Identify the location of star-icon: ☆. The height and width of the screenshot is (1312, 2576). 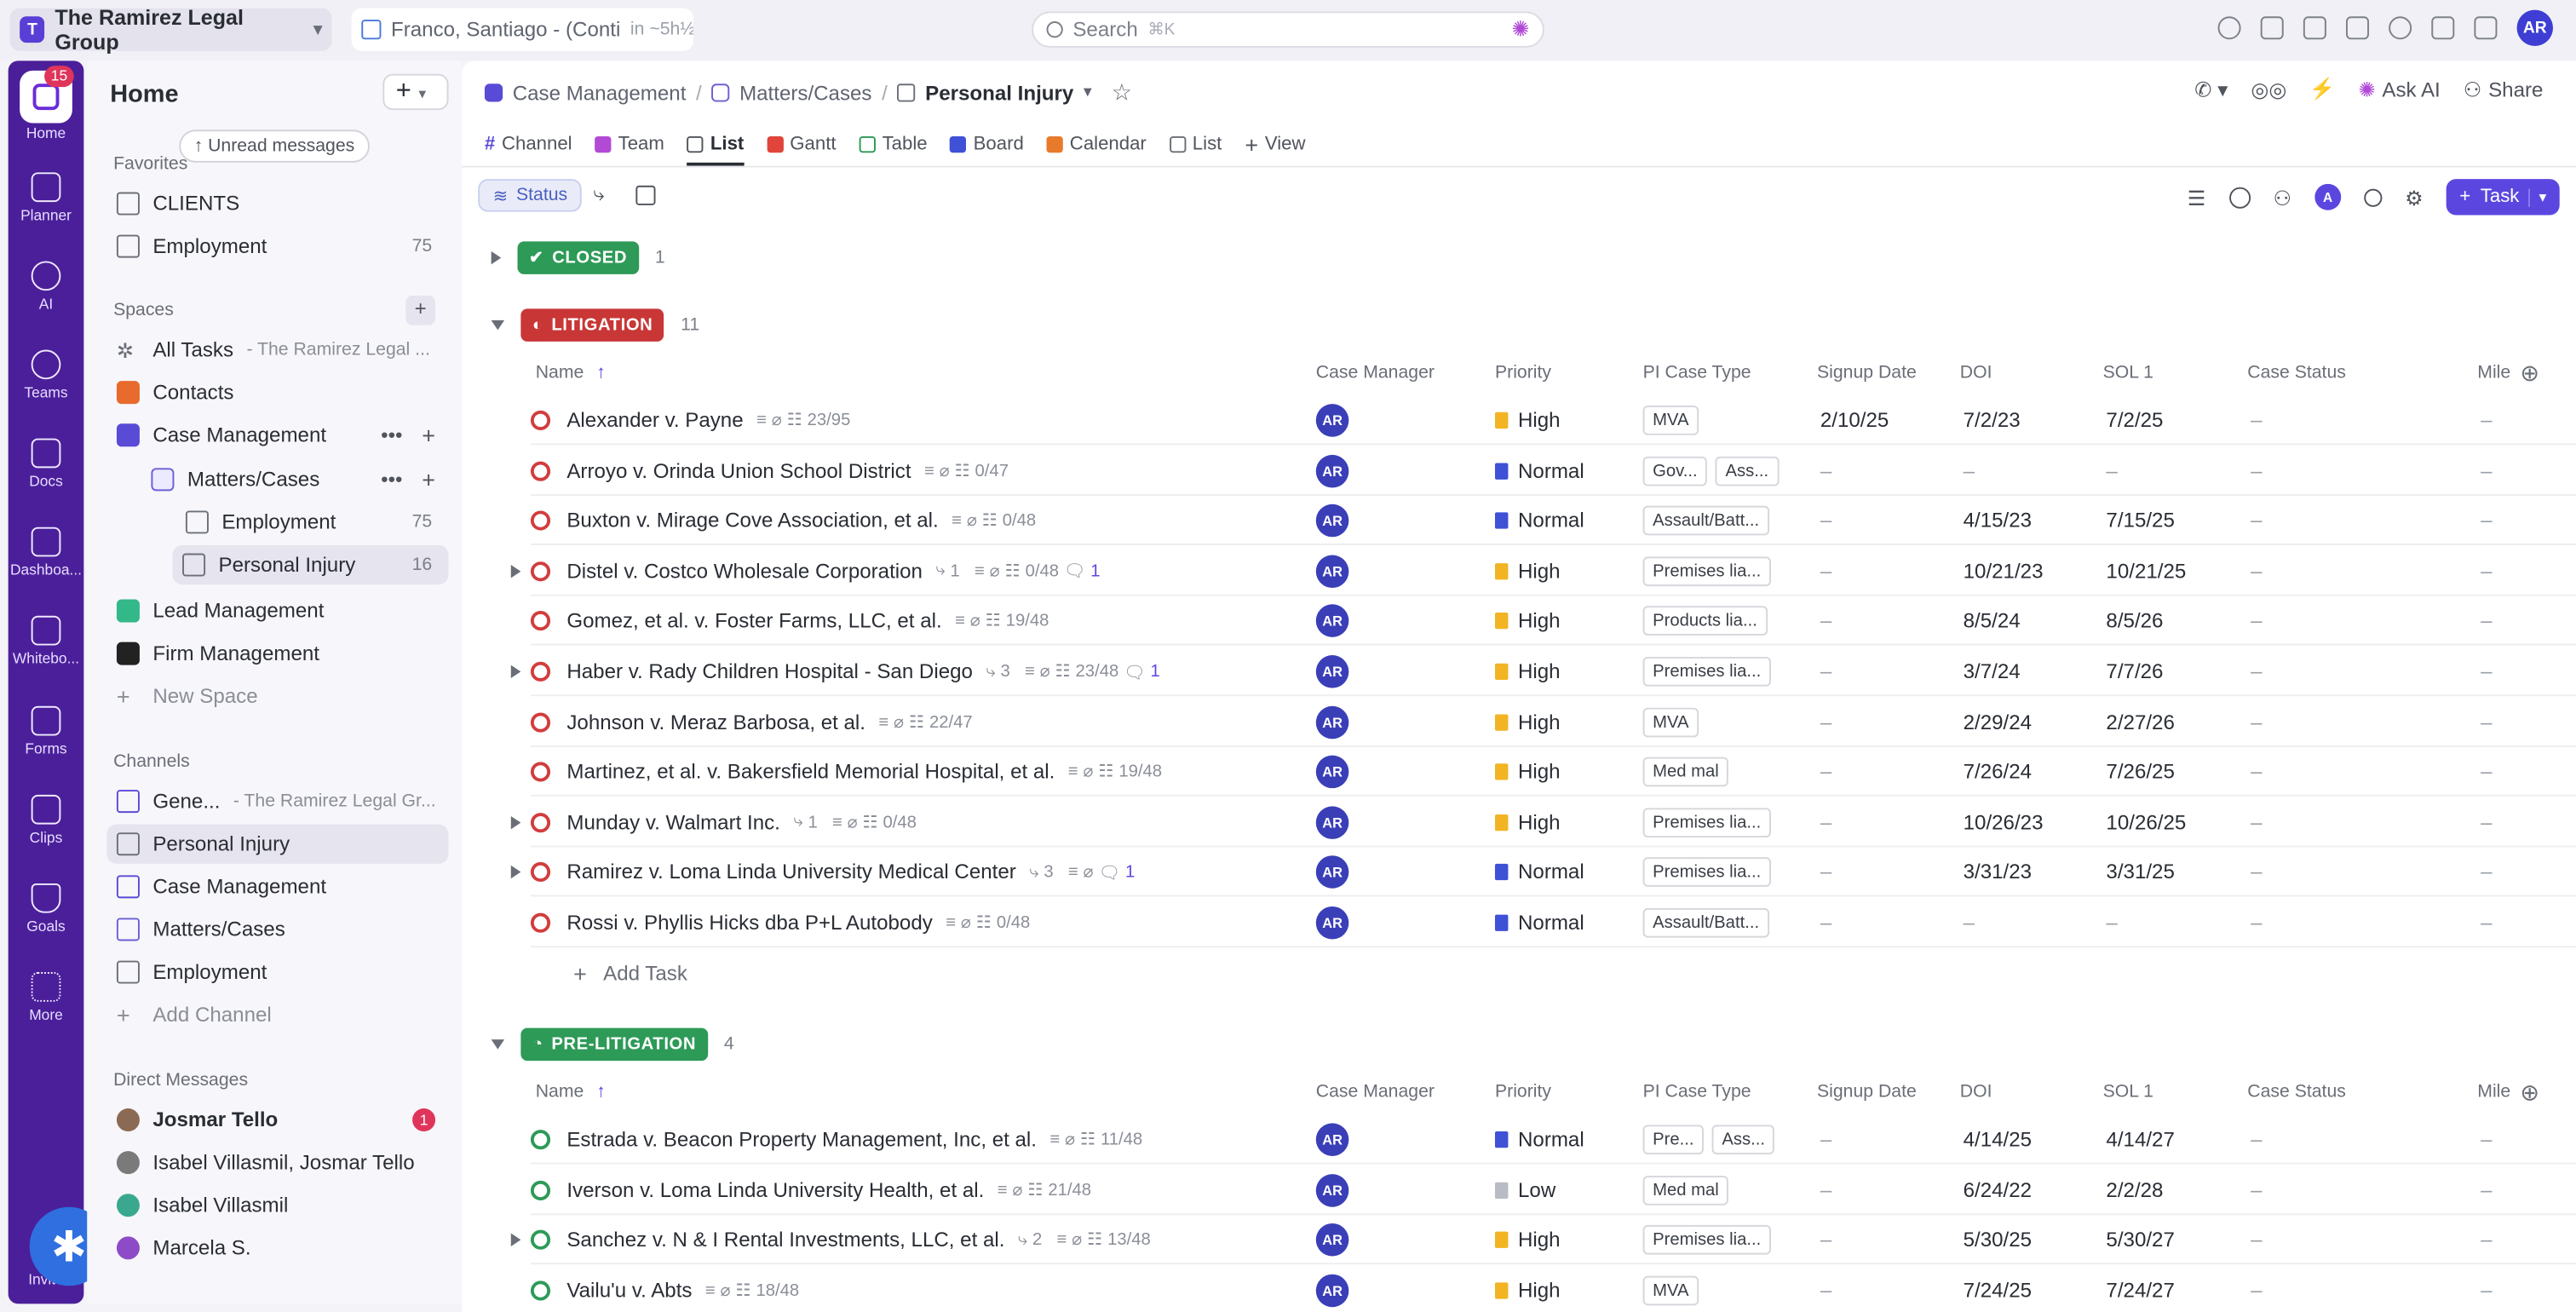
(1122, 93).